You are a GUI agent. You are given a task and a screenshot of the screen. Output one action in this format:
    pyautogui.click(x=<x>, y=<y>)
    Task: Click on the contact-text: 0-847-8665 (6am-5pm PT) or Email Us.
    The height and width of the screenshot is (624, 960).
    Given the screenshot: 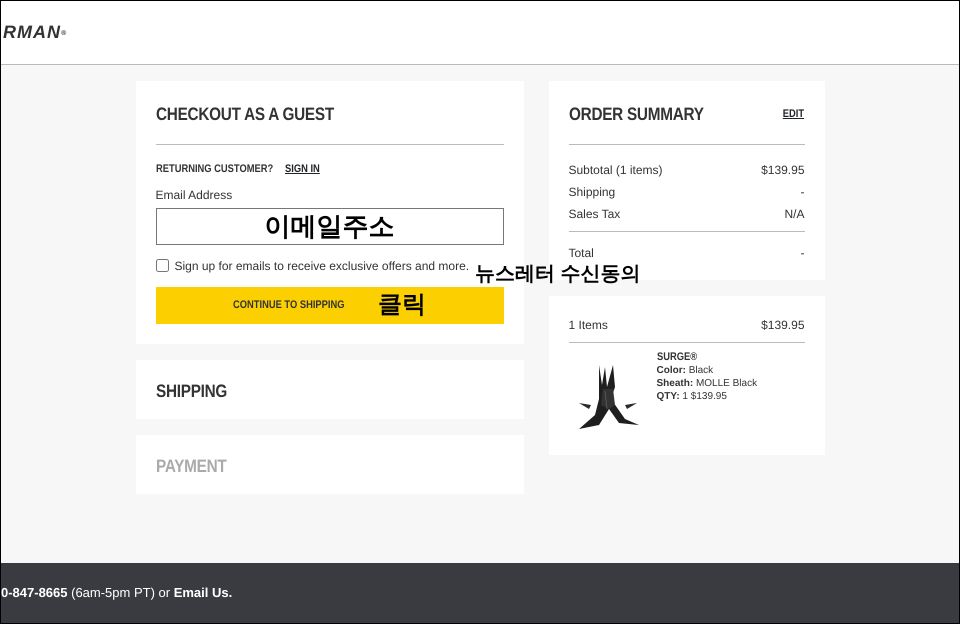 What is the action you would take?
    pyautogui.click(x=116, y=593)
    